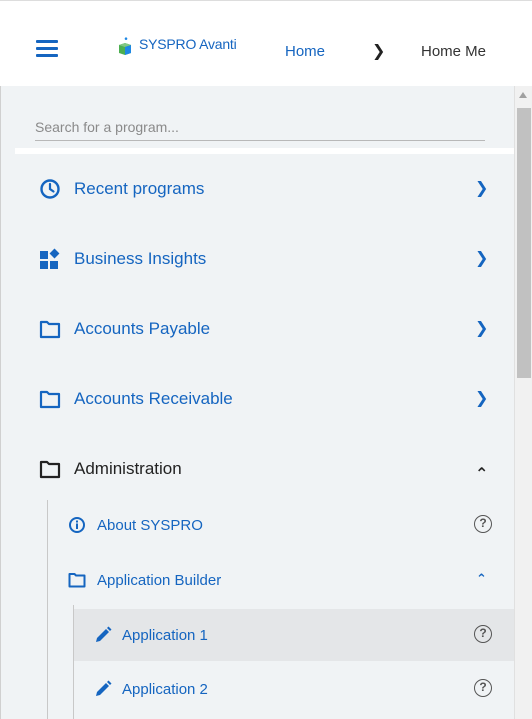  What do you see at coordinates (453, 51) in the screenshot?
I see `breadcrumb-current: Home Me` at bounding box center [453, 51].